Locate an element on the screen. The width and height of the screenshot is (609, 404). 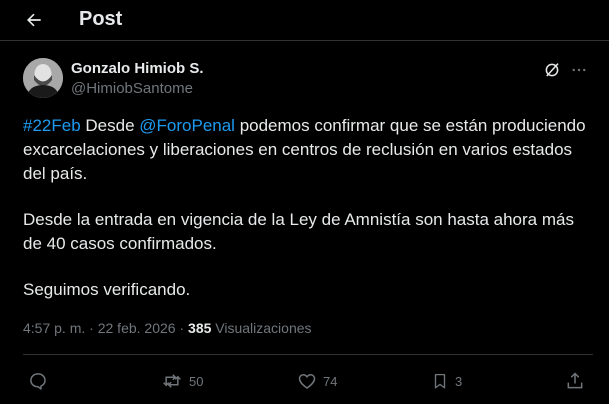
bookmark-icon is located at coordinates (440, 381).